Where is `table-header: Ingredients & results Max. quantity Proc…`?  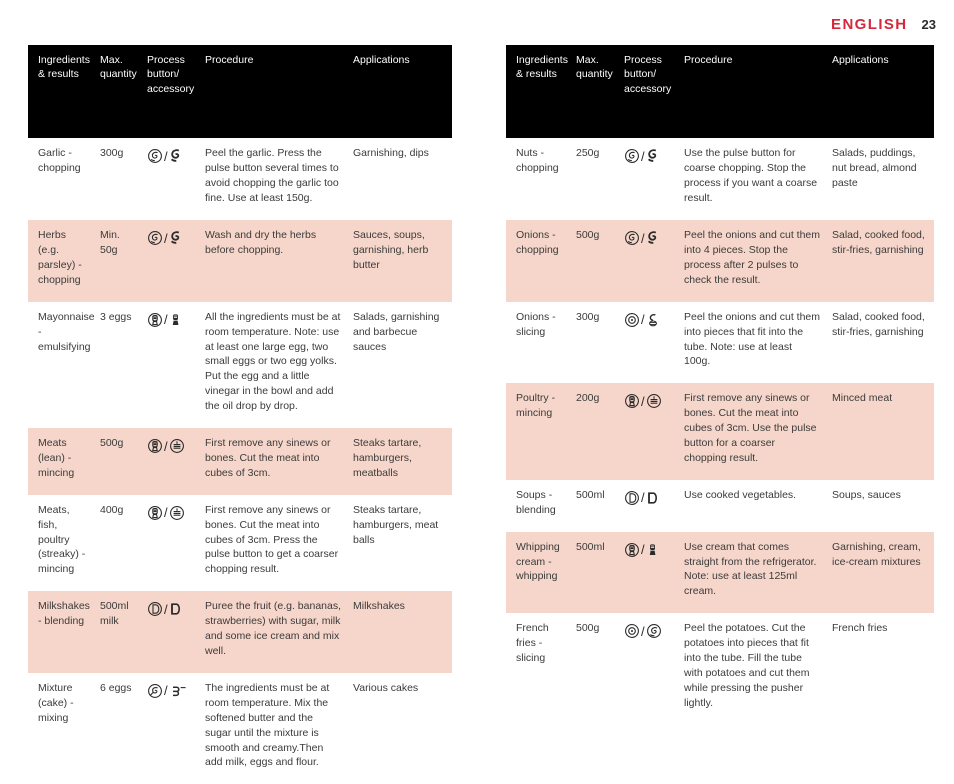 table-header: Ingredients & results Max. quantity Proc… is located at coordinates (240, 92).